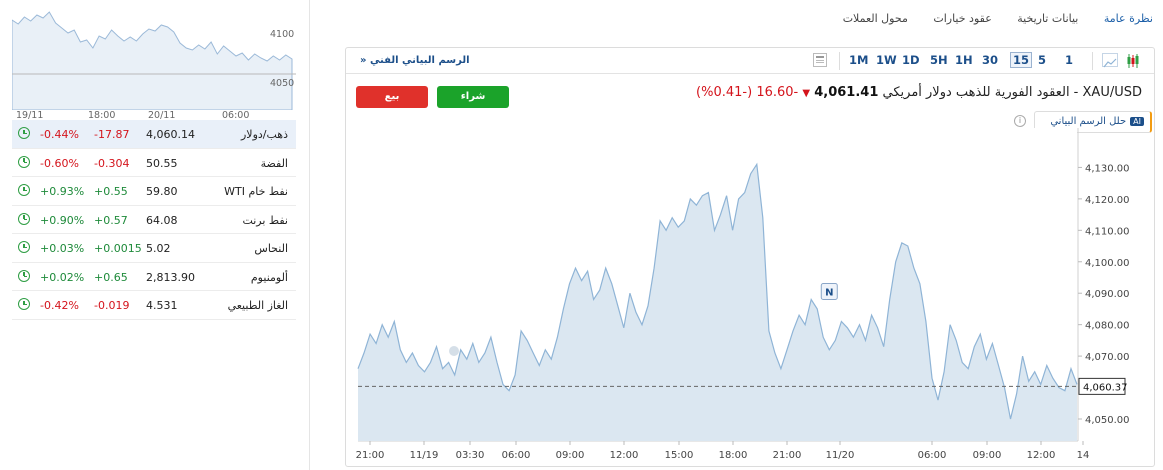 Image resolution: width=1163 pixels, height=470 pixels. Describe the element at coordinates (282, 34) in the screenshot. I see `mini-y-label-high: 4100` at that location.